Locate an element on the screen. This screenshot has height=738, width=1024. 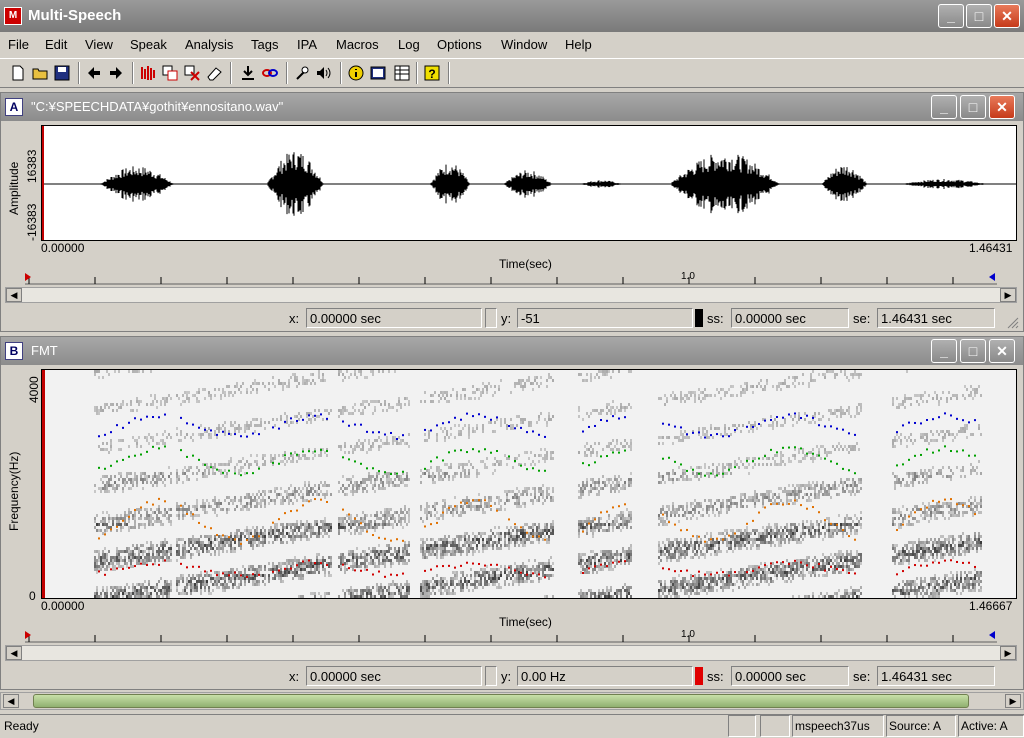
delete-window-icon is located at coordinates (192, 73).